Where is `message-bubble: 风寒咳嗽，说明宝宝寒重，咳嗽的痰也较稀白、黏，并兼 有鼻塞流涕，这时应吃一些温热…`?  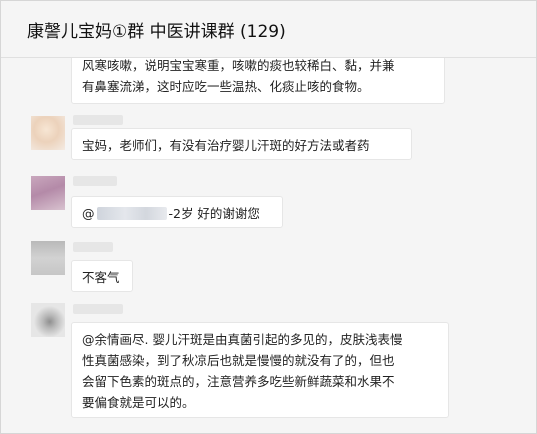 message-bubble: 风寒咳嗽，说明宝宝寒重，咳嗽的痰也较稀白、黏，并兼 有鼻塞流涕，这时应吃一些温热… is located at coordinates (258, 81).